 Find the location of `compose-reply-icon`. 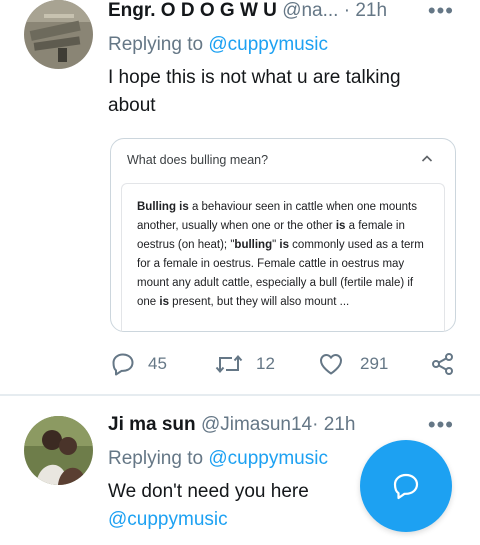

compose-reply-icon is located at coordinates (406, 486).